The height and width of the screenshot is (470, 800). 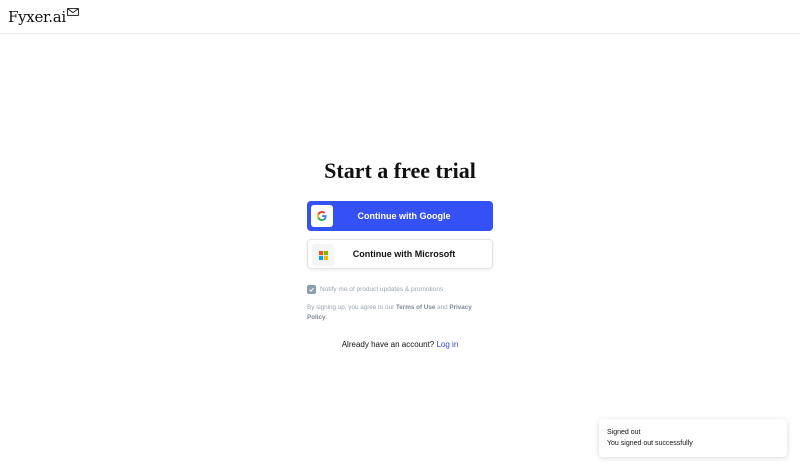 I want to click on google-button-label: Continue with Google, so click(x=404, y=216).